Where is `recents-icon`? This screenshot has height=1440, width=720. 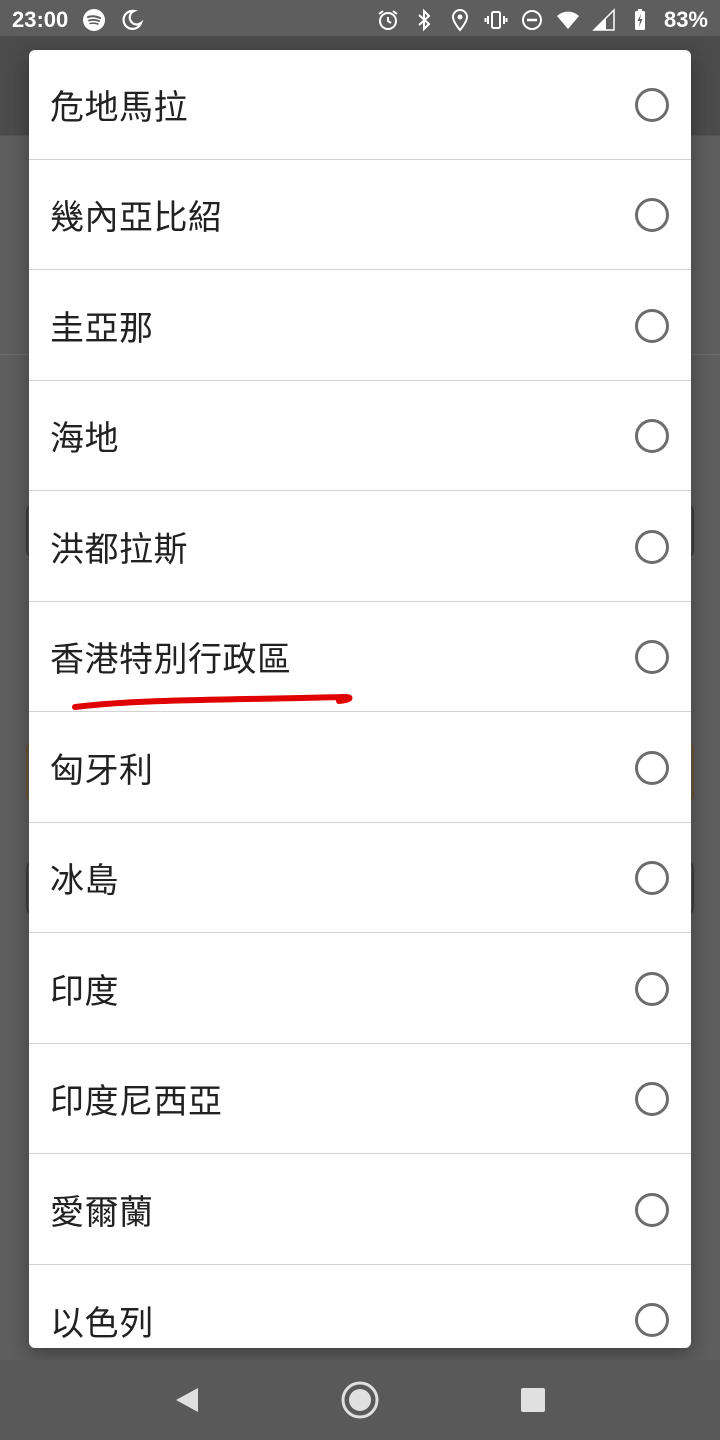
recents-icon is located at coordinates (533, 1400).